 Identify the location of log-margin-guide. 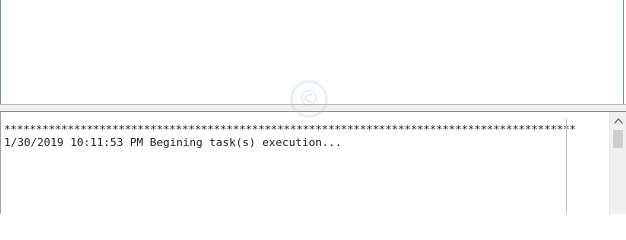
(566, 166).